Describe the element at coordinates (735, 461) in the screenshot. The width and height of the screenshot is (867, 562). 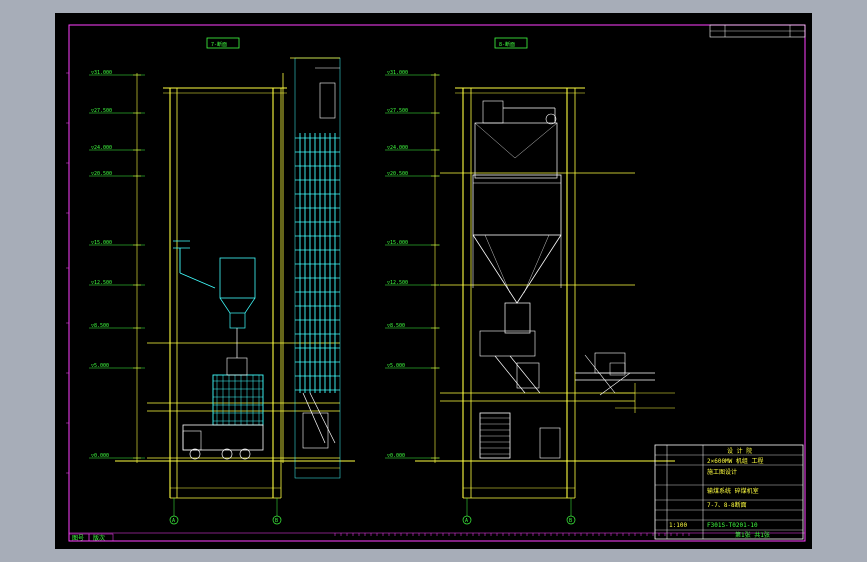
I see `title-block-project: 2×600MW 机组 工程` at that location.